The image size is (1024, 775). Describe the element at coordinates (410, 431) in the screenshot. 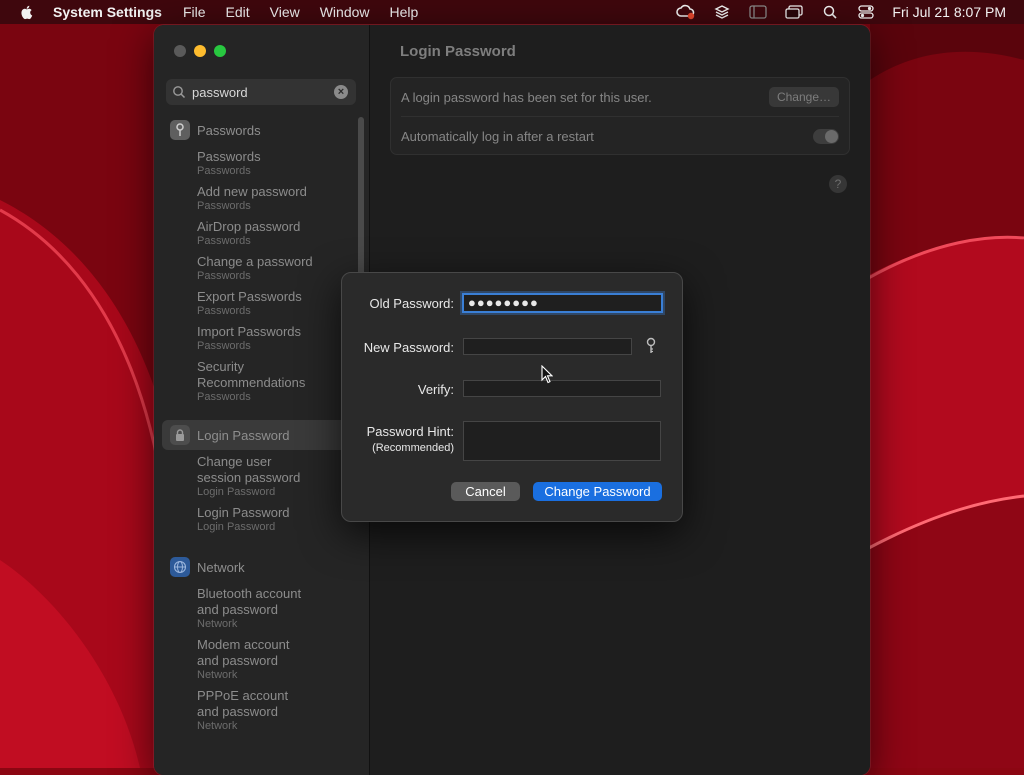

I see `password-hint-label: Password Hint:` at that location.